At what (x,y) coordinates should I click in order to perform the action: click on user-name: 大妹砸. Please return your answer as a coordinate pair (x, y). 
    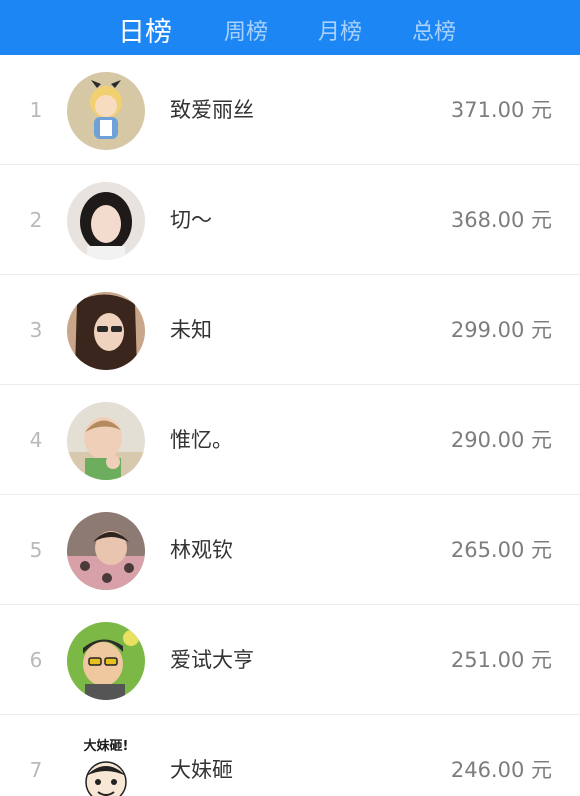
    Looking at the image, I should click on (201, 770).